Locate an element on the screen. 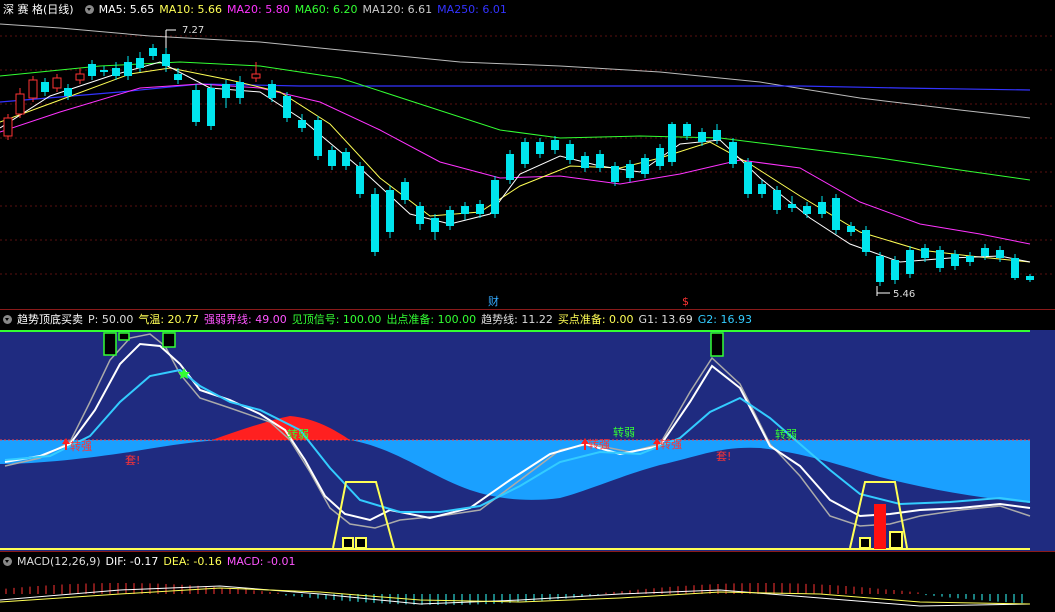 The image size is (1055, 612). macd-lines is located at coordinates (515, 596).